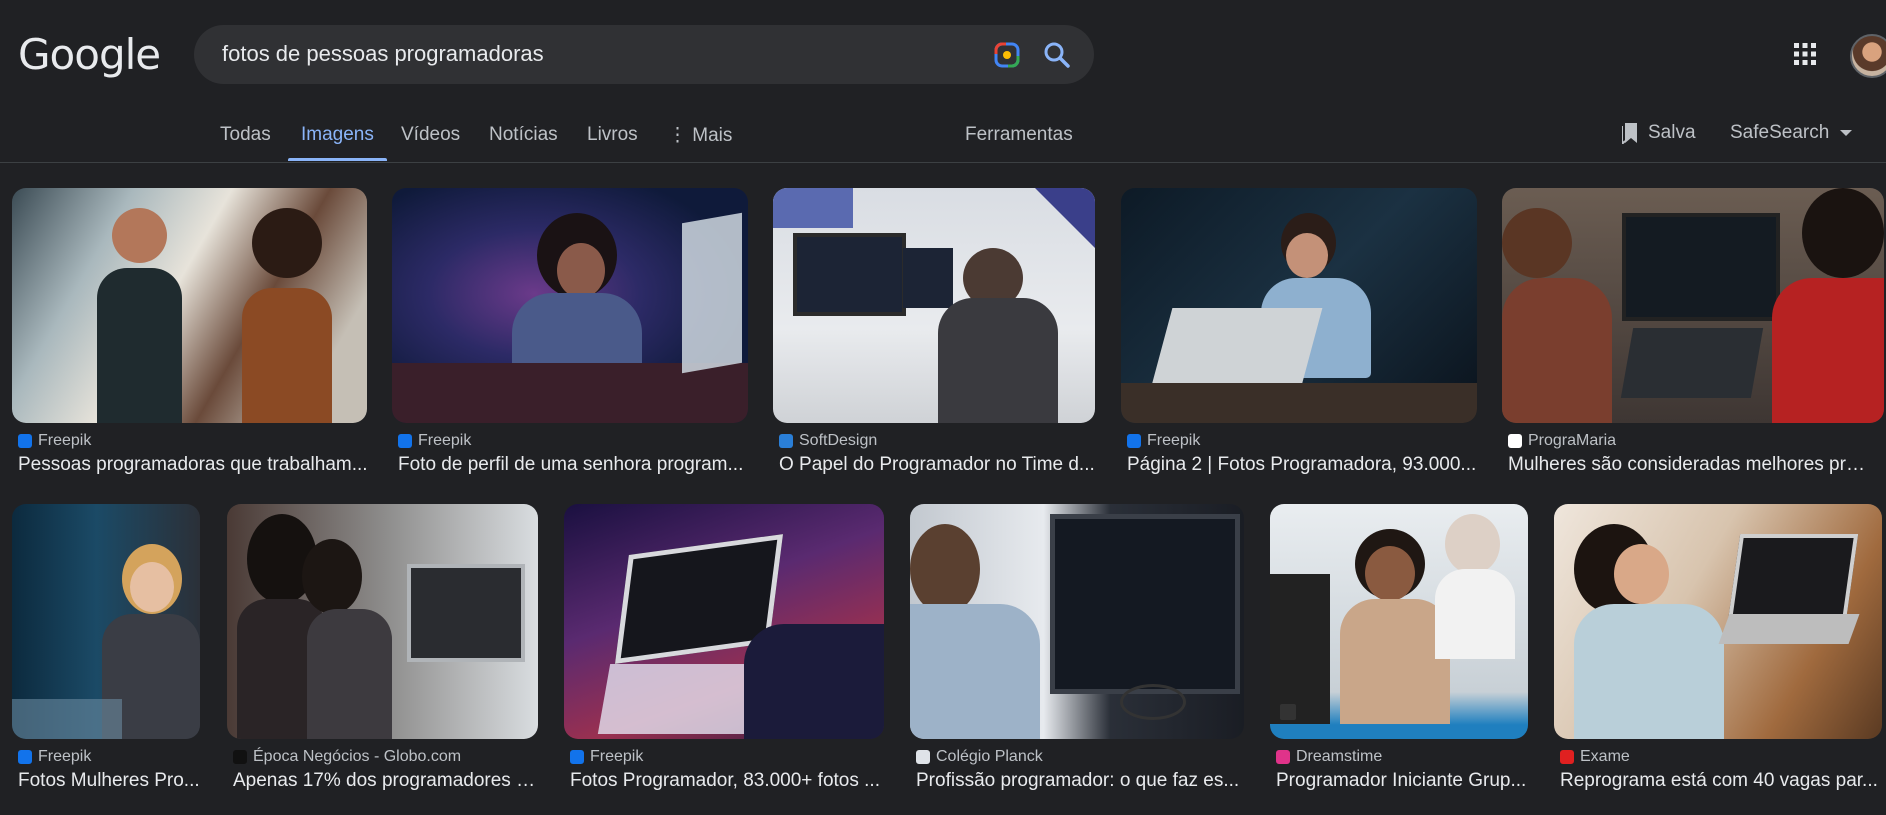 Image resolution: width=1886 pixels, height=815 pixels. I want to click on google-lens-icon, so click(1007, 55).